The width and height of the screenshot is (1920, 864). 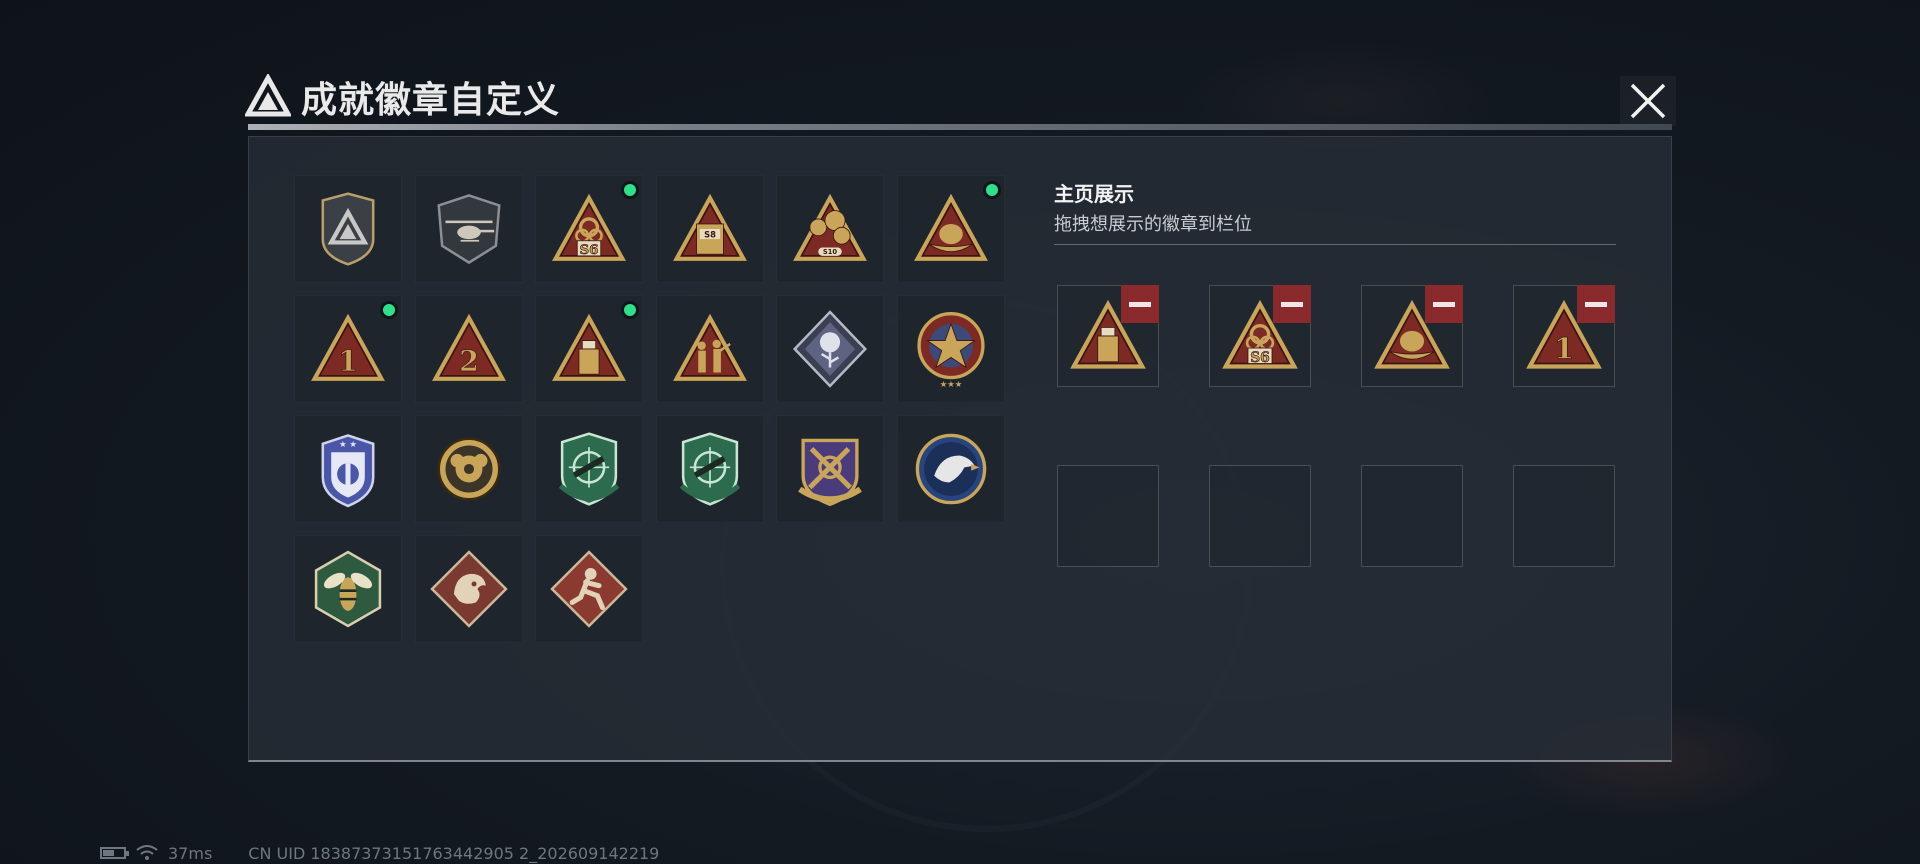 What do you see at coordinates (1153, 224) in the screenshot?
I see `showcase-subtitle: 拖拽想展示的徽章到栏位` at bounding box center [1153, 224].